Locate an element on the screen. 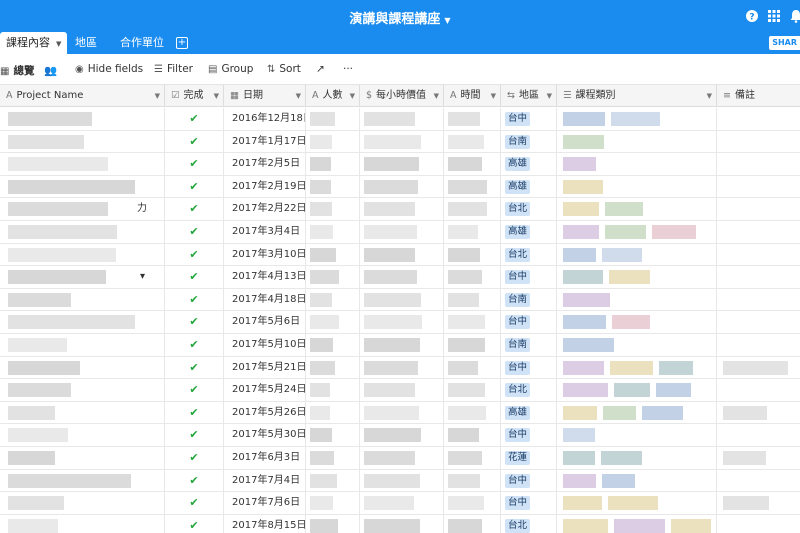  table-row: ✔ 2017年7月4日 台中 is located at coordinates (400, 481).